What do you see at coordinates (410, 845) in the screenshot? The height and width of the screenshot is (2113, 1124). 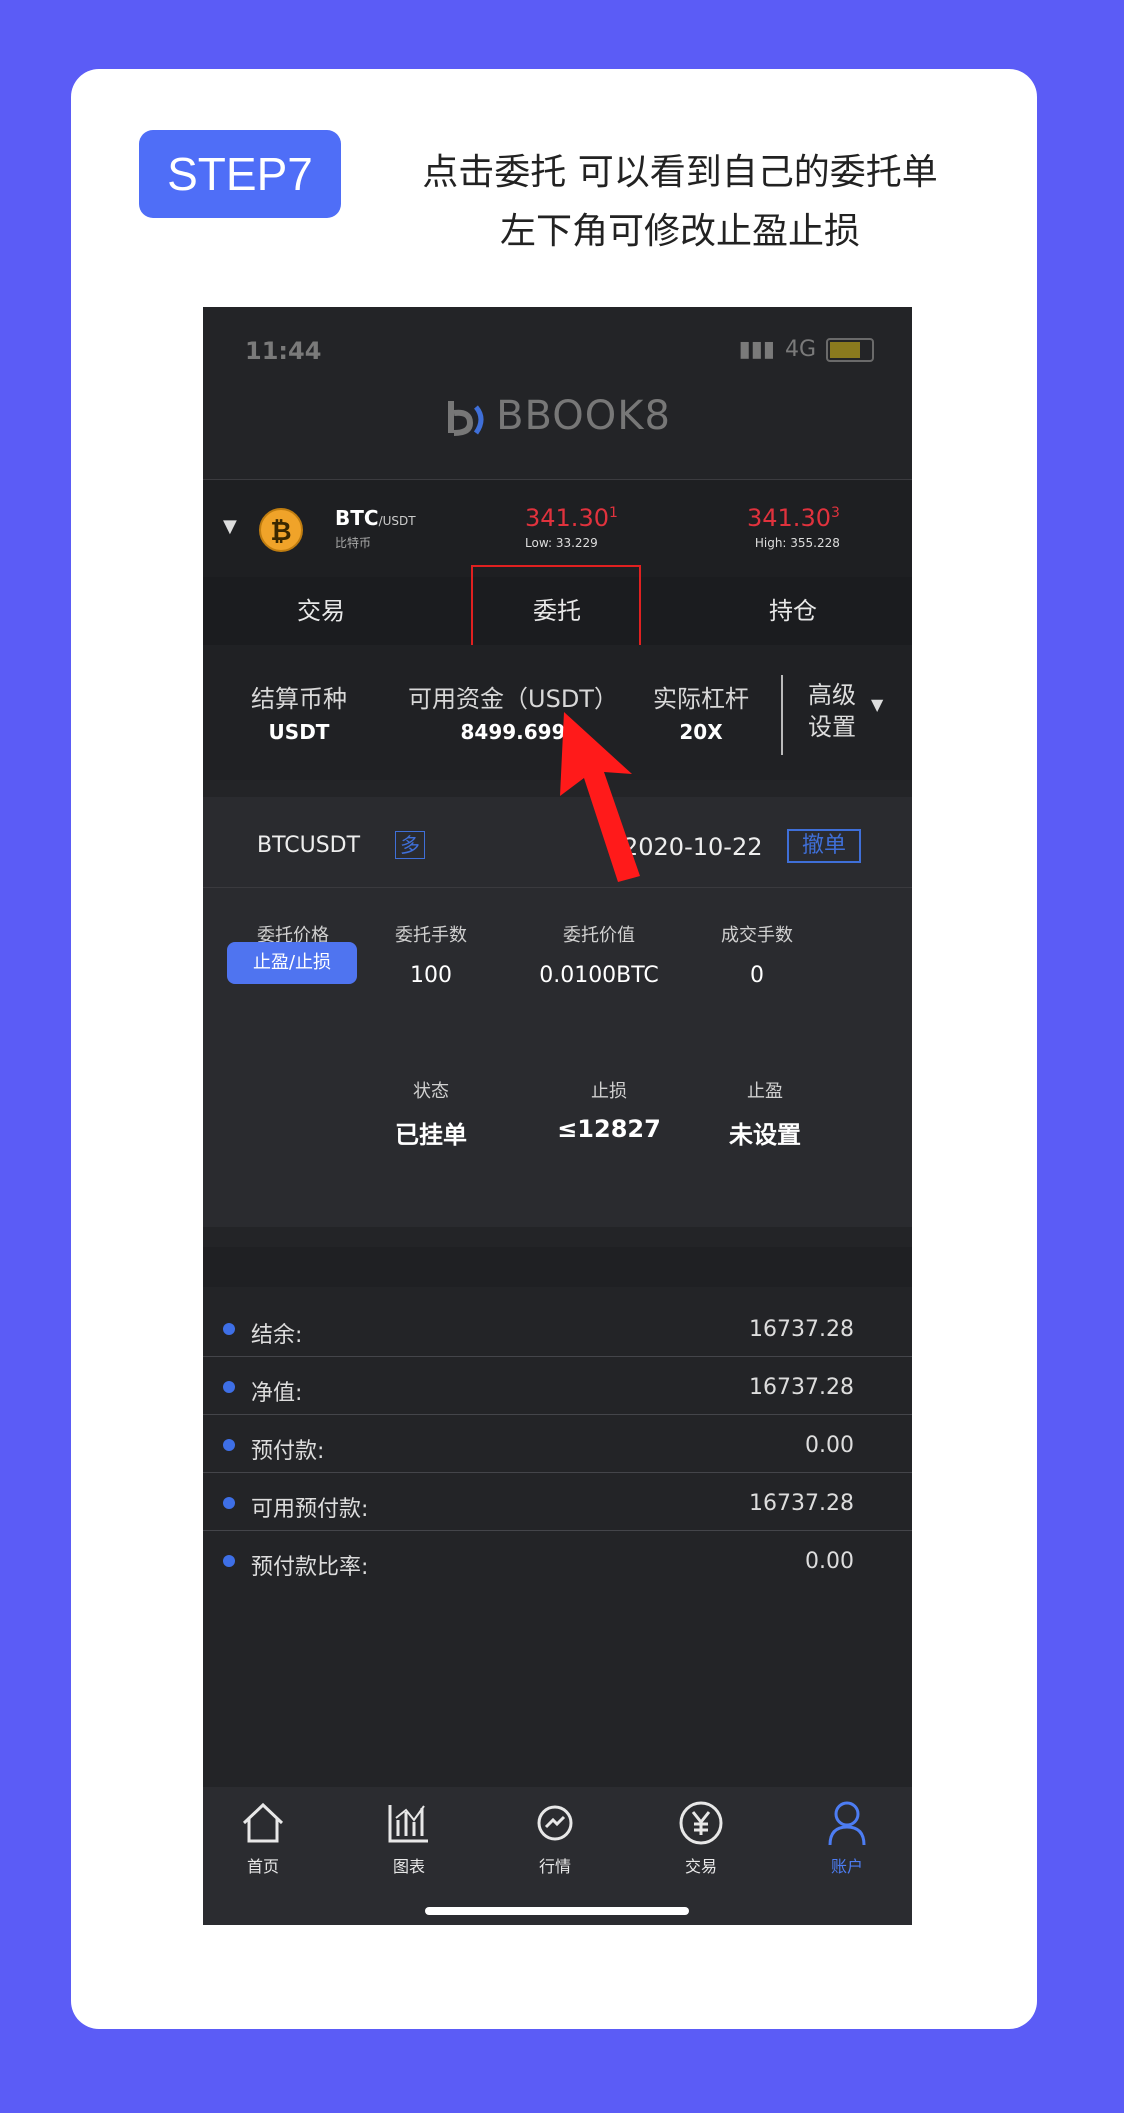 I see `order-side-badge: 多` at bounding box center [410, 845].